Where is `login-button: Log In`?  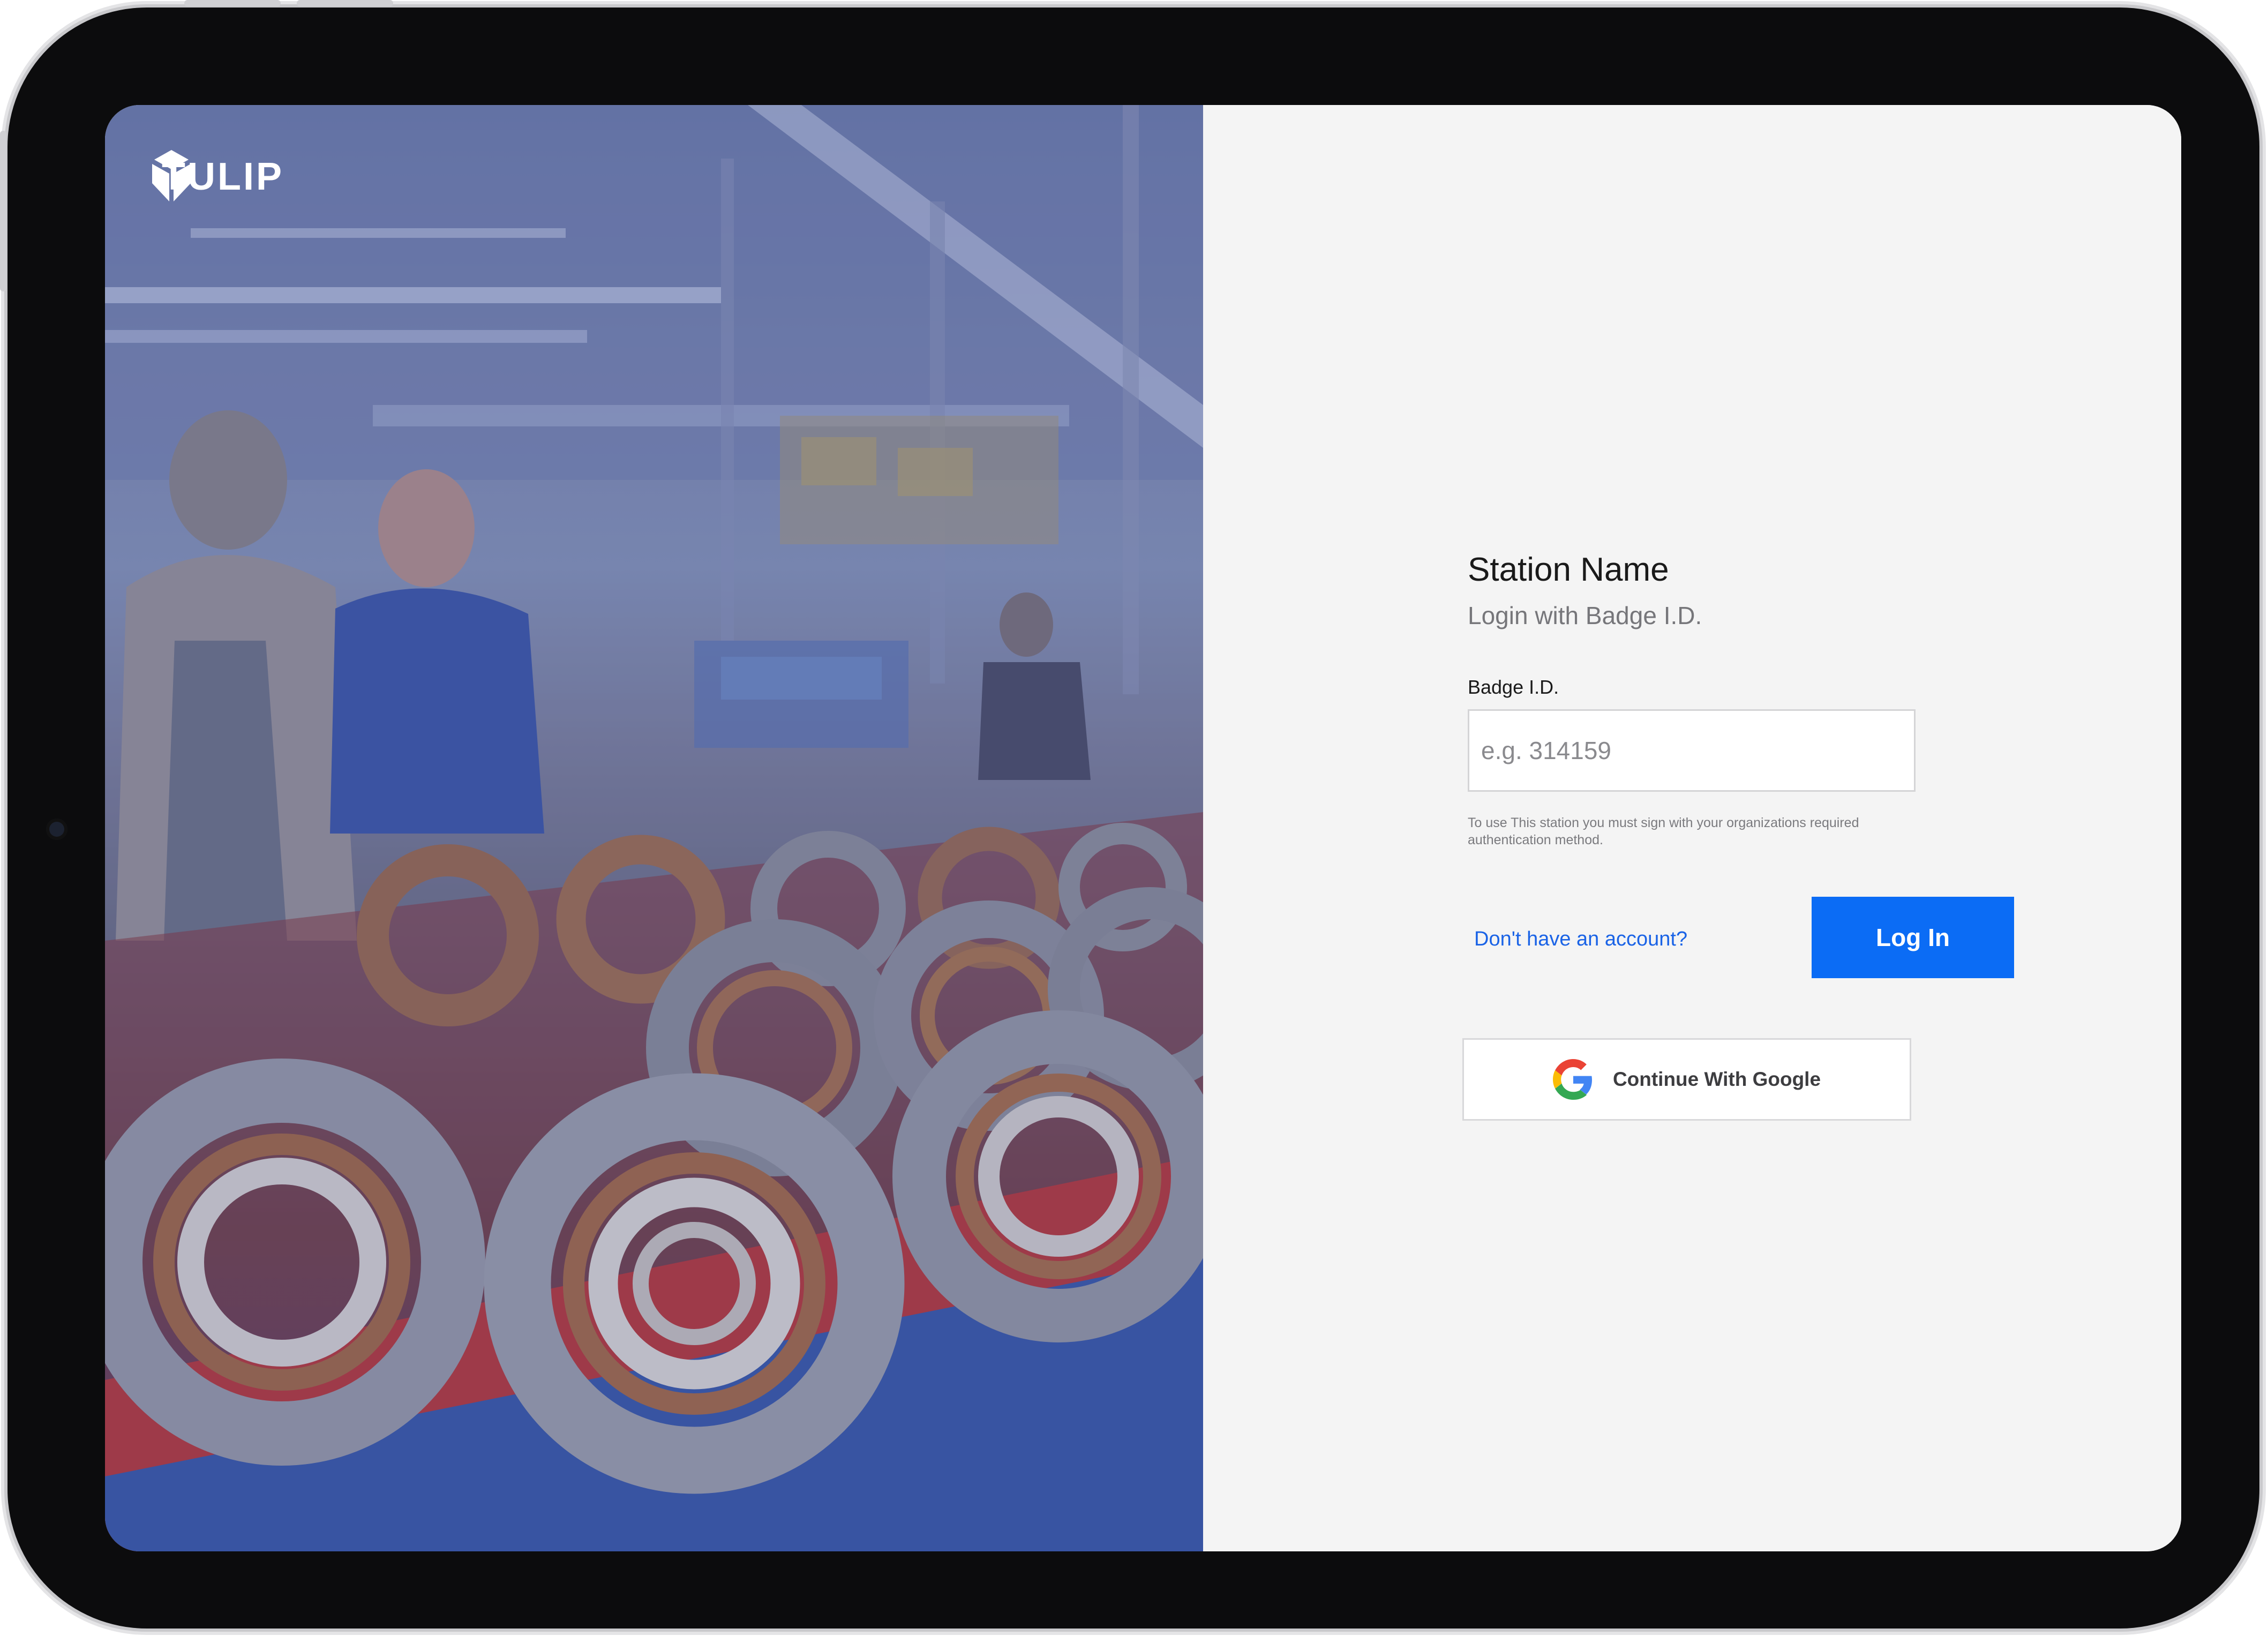 login-button: Log In is located at coordinates (1913, 937).